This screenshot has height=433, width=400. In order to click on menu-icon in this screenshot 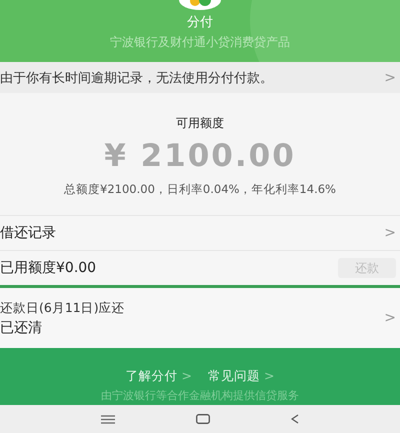, I will do `click(107, 419)`.